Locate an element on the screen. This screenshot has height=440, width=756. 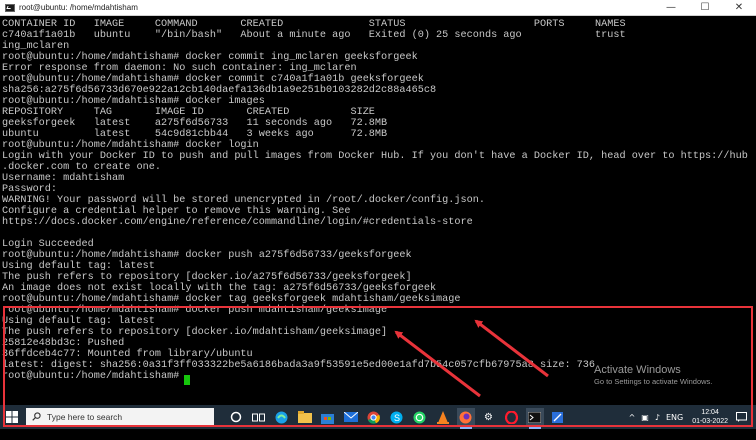
settings-gear-icon: ⚙ is located at coordinates (489, 417).